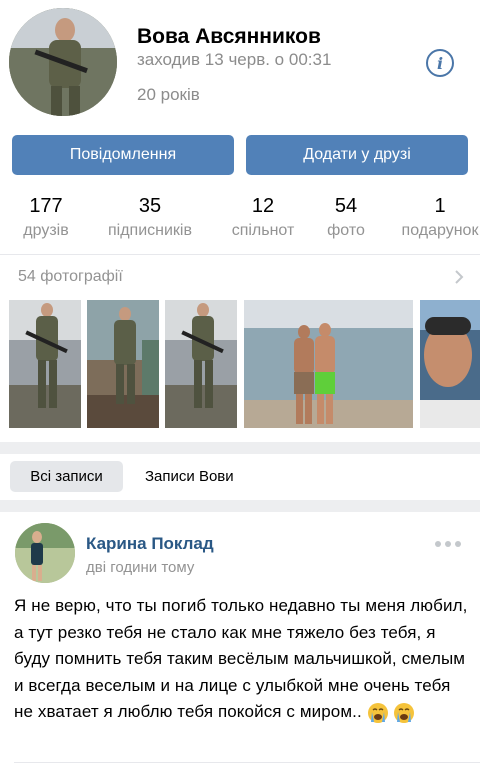  I want to click on photos-header: 54 фотографії, so click(70, 277).